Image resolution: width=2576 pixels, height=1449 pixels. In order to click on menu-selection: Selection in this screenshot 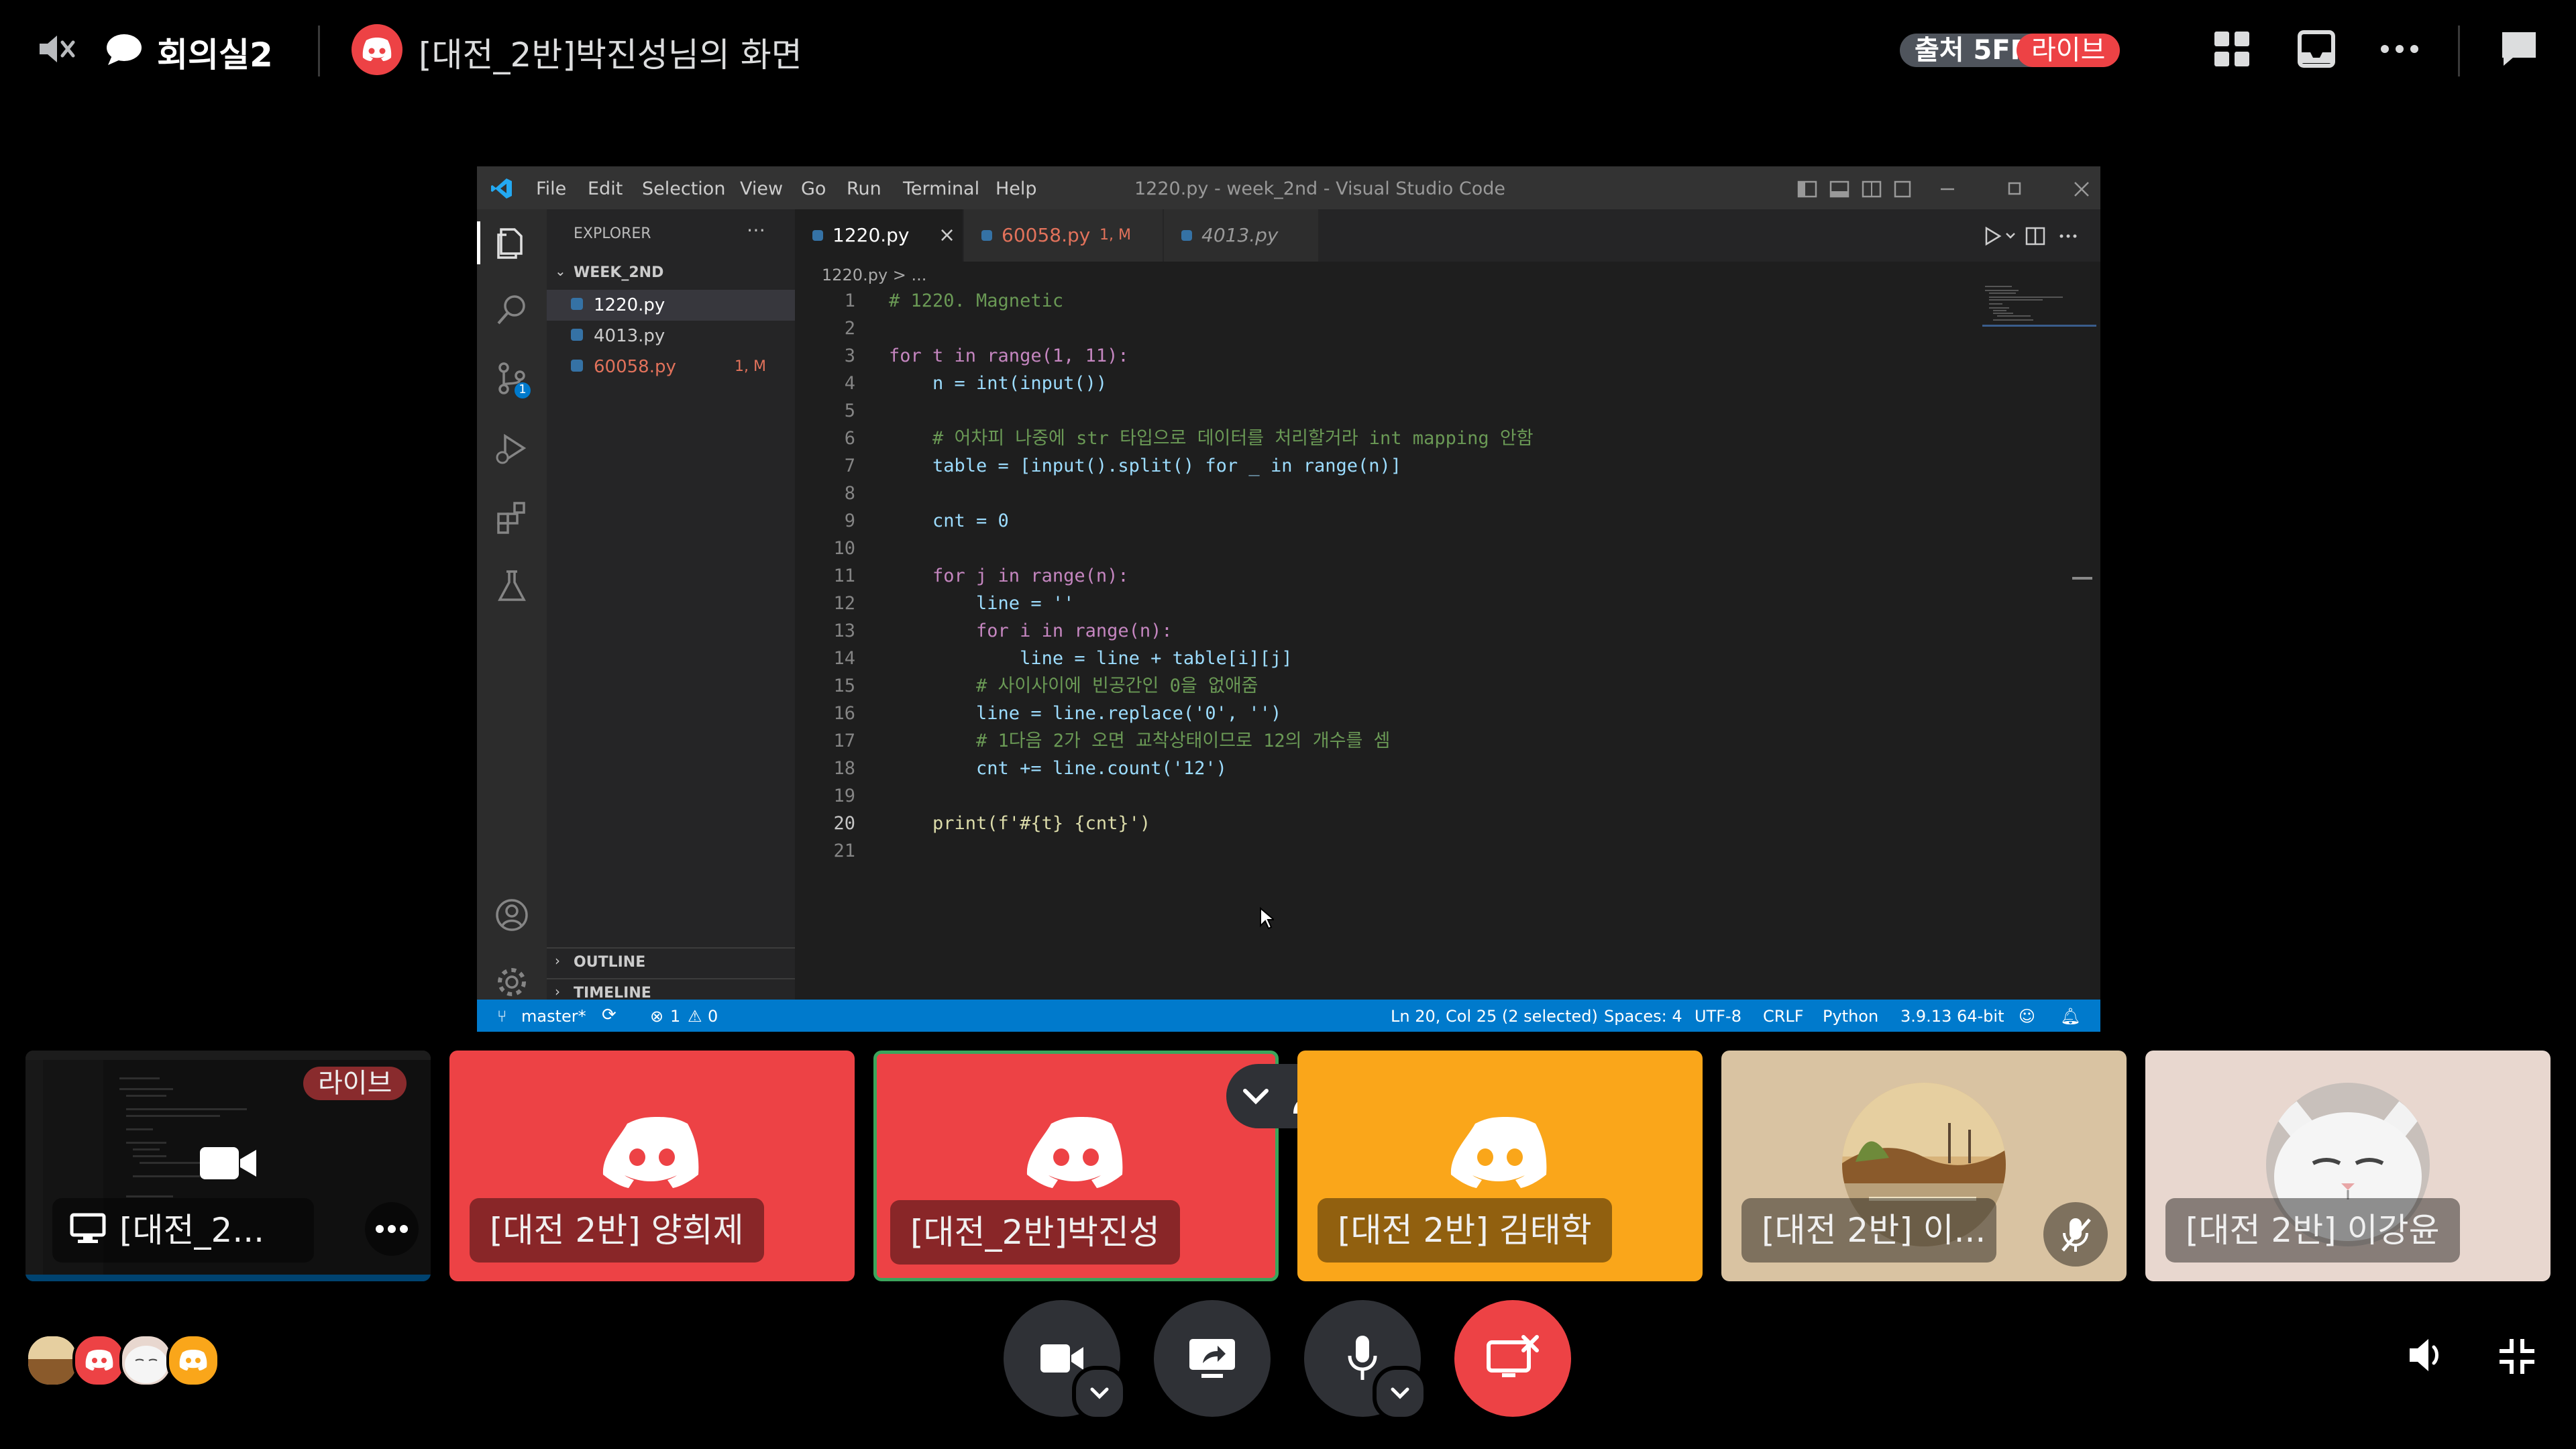, I will do `click(683, 188)`.